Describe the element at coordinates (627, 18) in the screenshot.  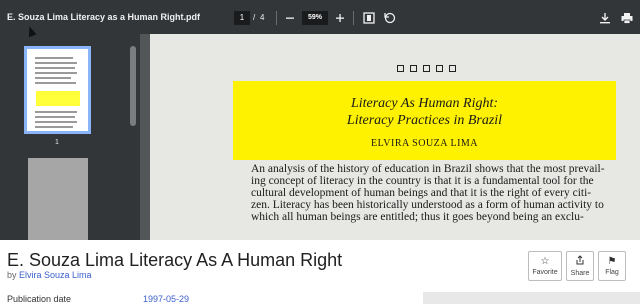
I see `print-icon` at that location.